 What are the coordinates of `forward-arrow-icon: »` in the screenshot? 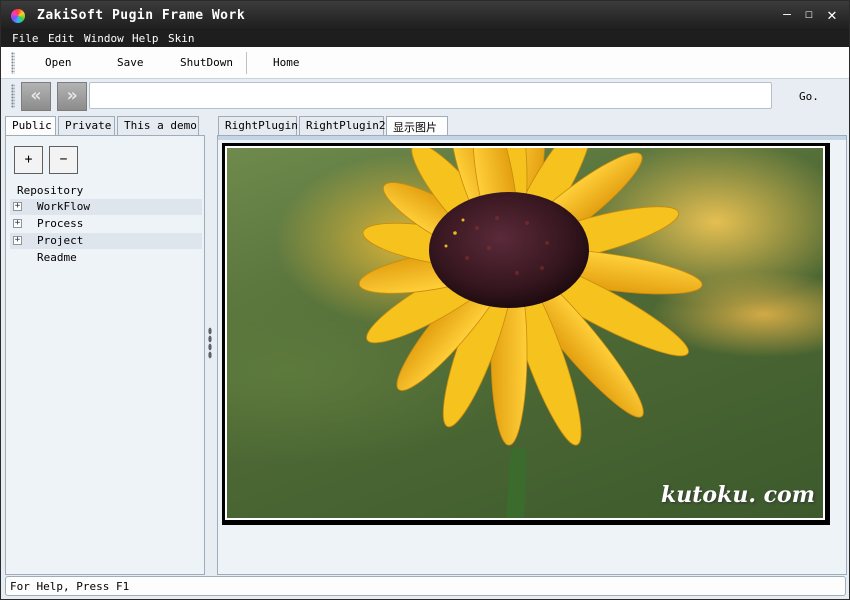 It's located at (72, 95).